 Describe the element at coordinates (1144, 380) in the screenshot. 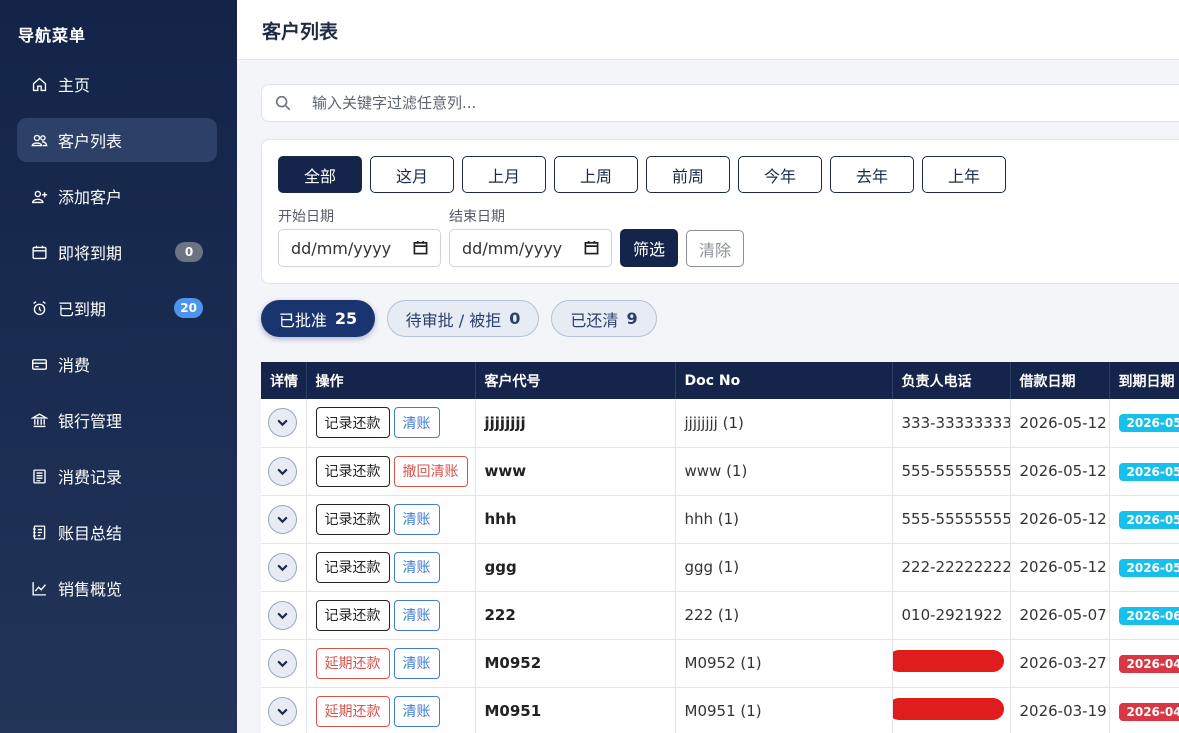

I see `column-header: 到期日期` at that location.